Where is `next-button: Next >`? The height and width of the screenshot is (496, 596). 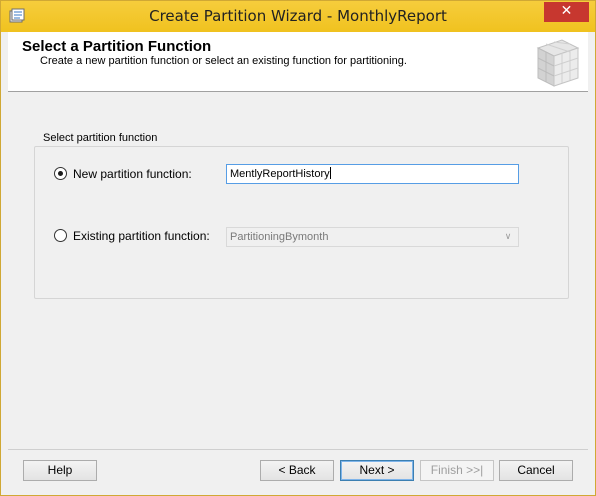
next-button: Next > is located at coordinates (377, 470).